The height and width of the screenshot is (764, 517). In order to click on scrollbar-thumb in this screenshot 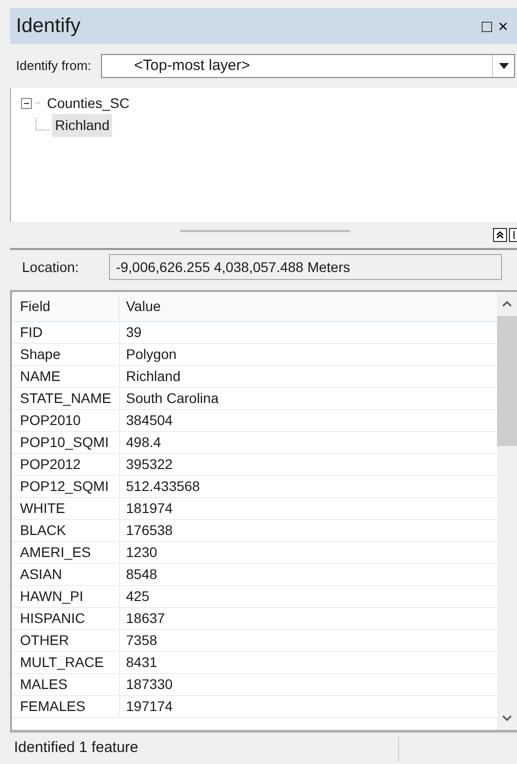, I will do `click(507, 381)`.